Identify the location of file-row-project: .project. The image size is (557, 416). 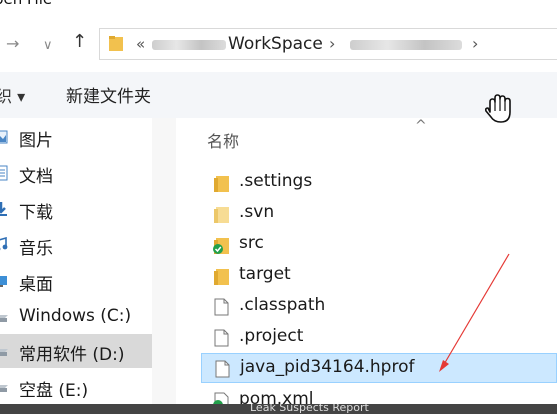
(379, 338).